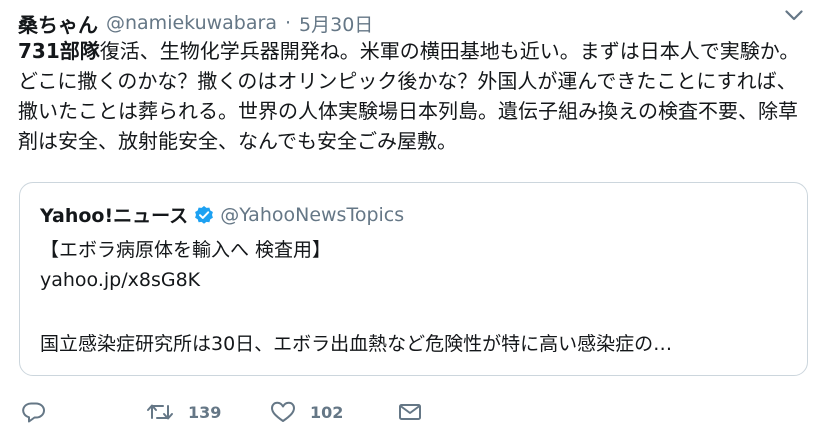 Image resolution: width=817 pixels, height=438 pixels. What do you see at coordinates (183, 412) in the screenshot?
I see `retweet-button: 139` at bounding box center [183, 412].